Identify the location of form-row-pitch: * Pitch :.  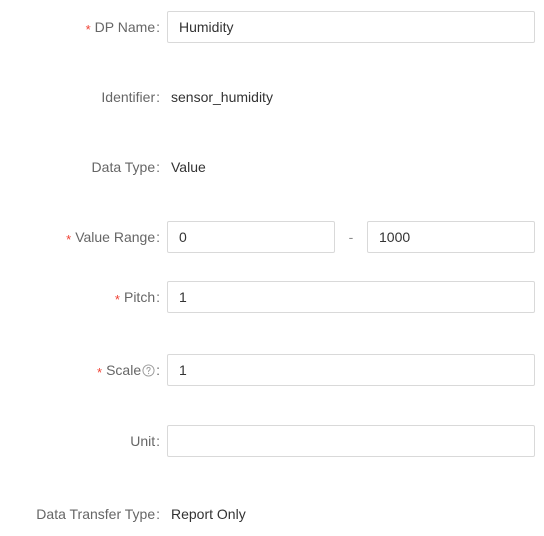
(272, 297).